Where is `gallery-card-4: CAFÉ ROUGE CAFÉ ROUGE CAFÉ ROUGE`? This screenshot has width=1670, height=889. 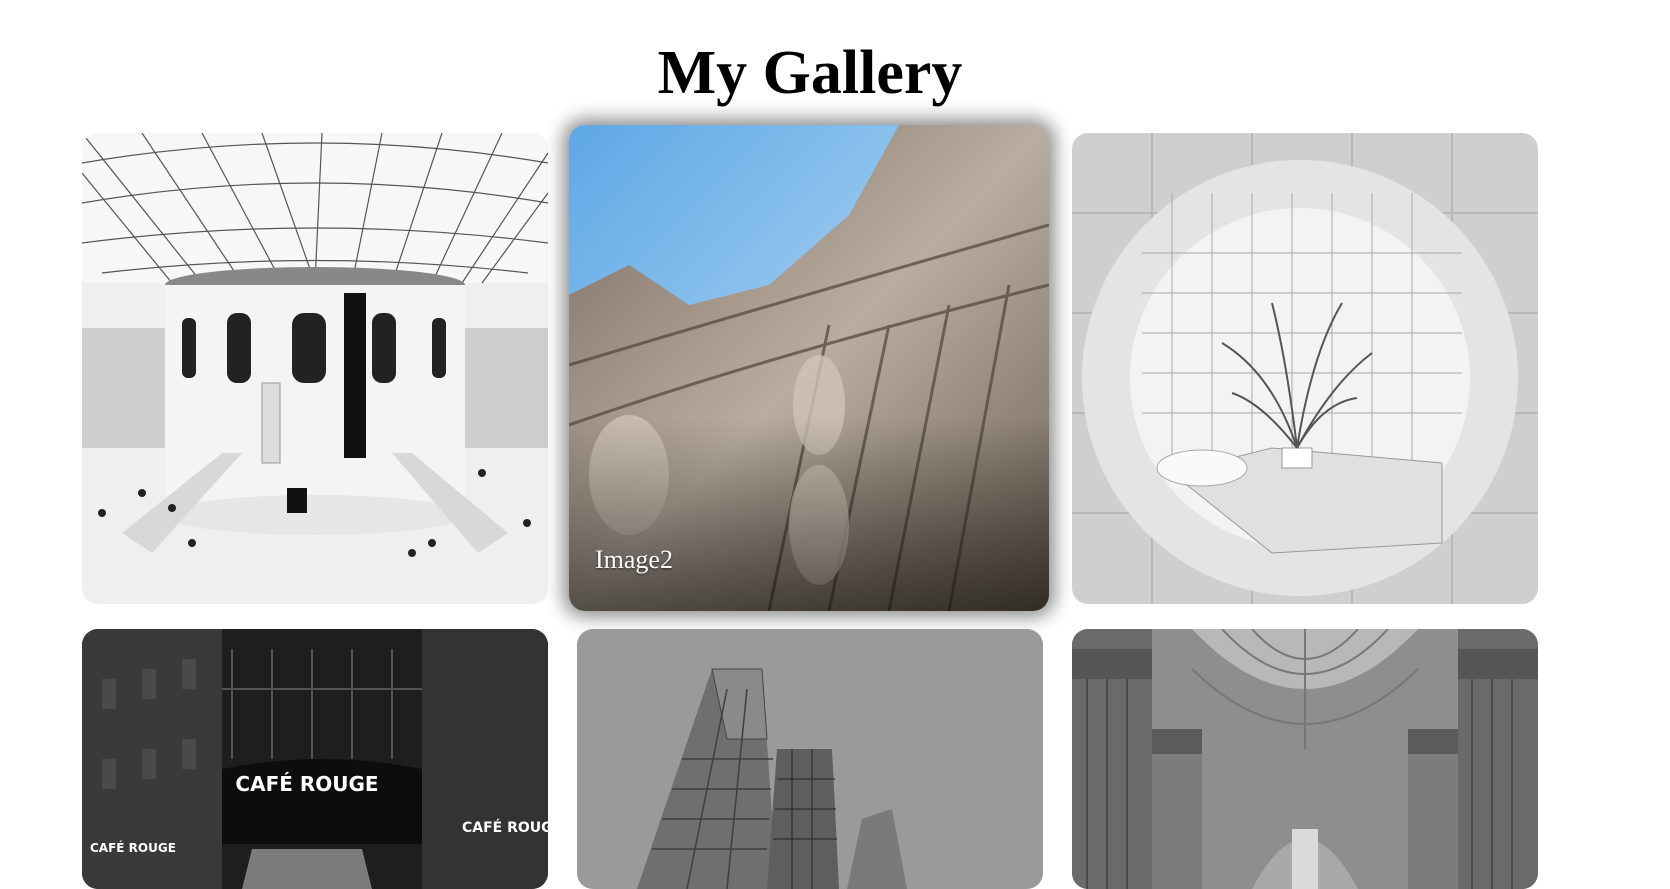
gallery-card-4: CAFÉ ROUGE CAFÉ ROUGE CAFÉ ROUGE is located at coordinates (315, 759).